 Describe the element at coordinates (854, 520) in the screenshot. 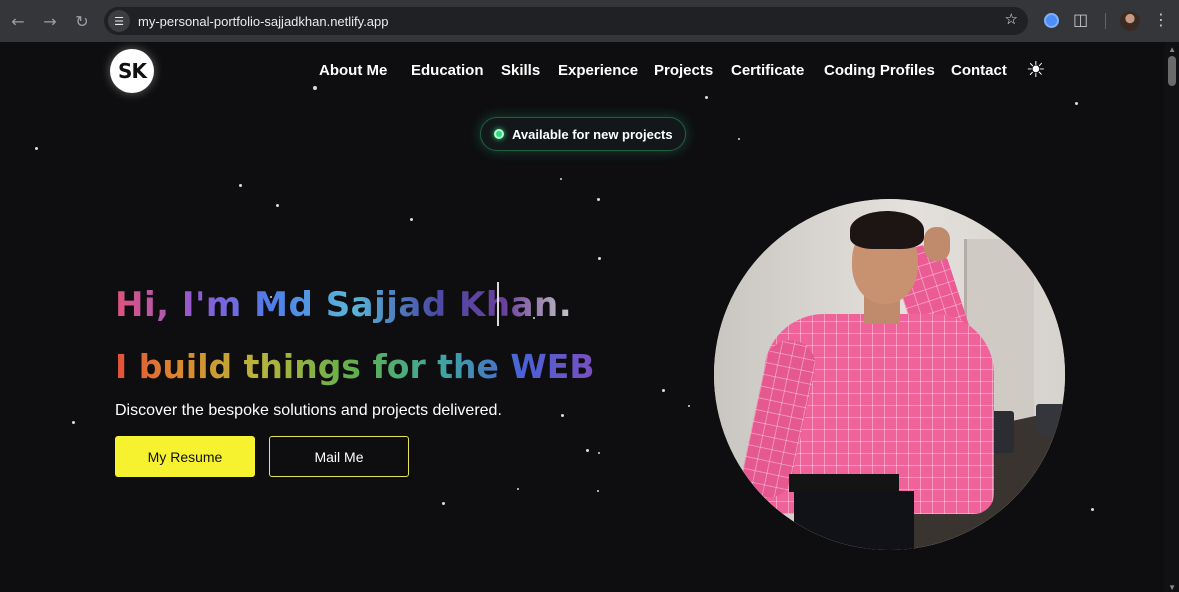

I see `photo-pants` at that location.